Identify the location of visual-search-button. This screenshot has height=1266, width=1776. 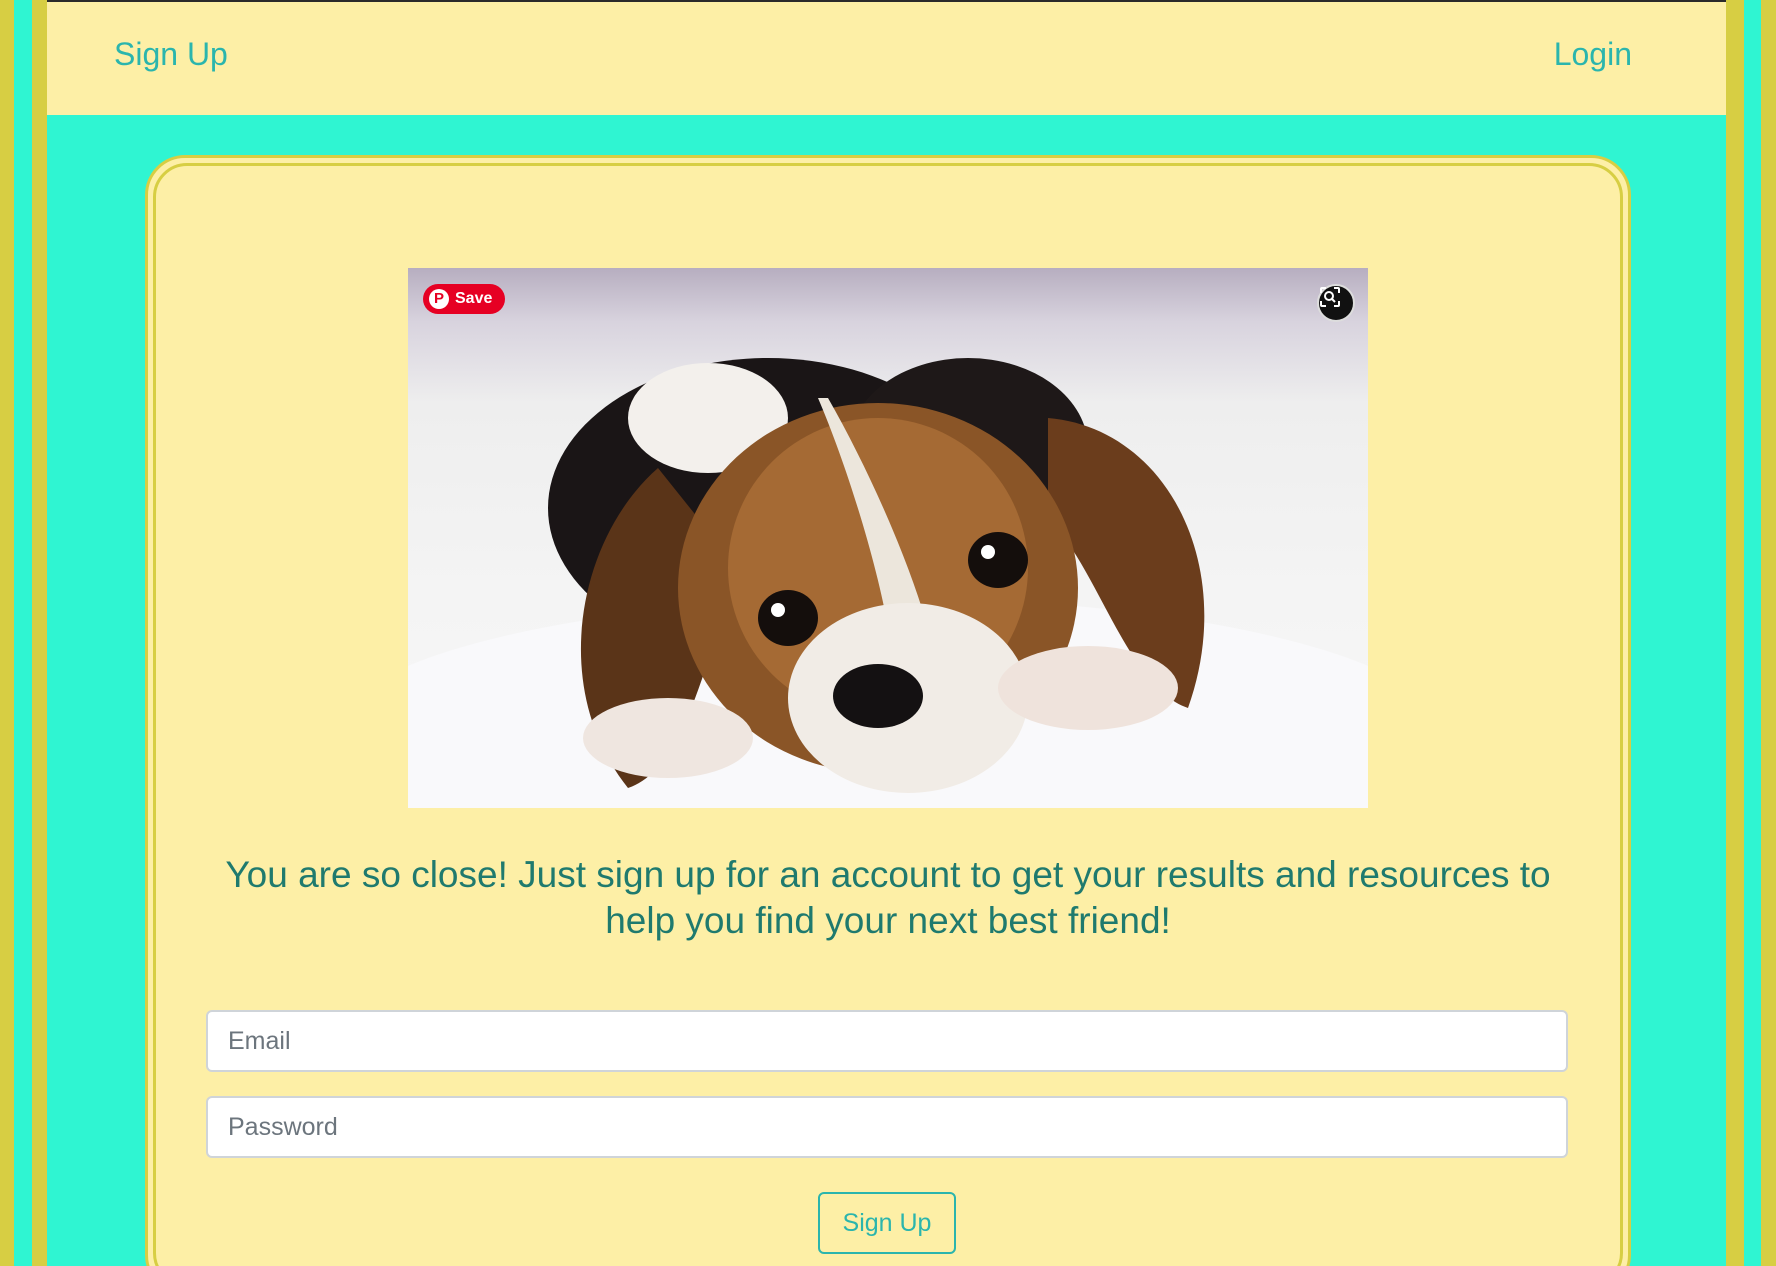
(1336, 303).